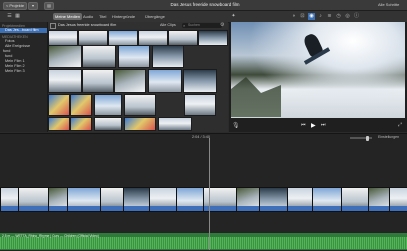  Describe the element at coordinates (102, 16) in the screenshot. I see `tab-titles: Titel` at that location.